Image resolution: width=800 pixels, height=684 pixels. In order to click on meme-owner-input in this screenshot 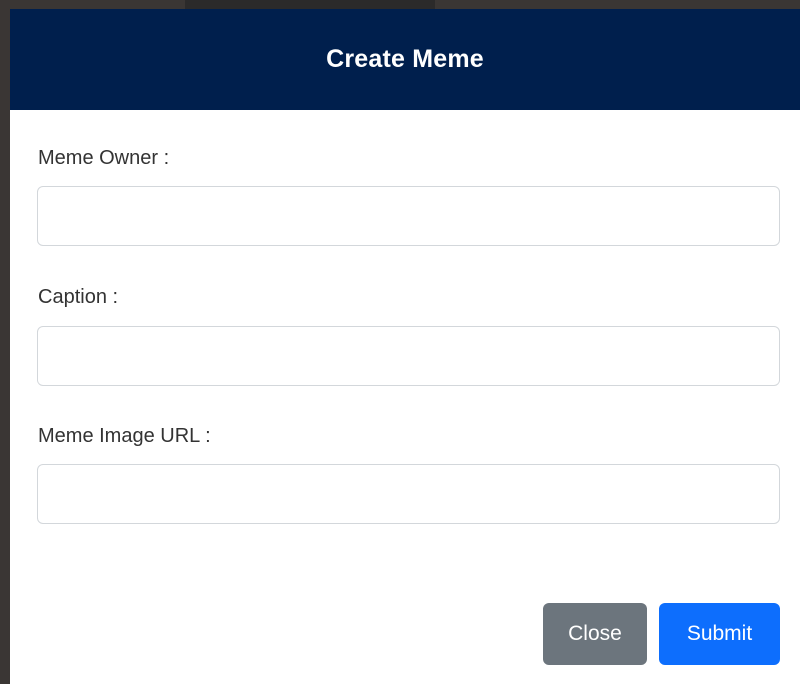, I will do `click(408, 216)`.